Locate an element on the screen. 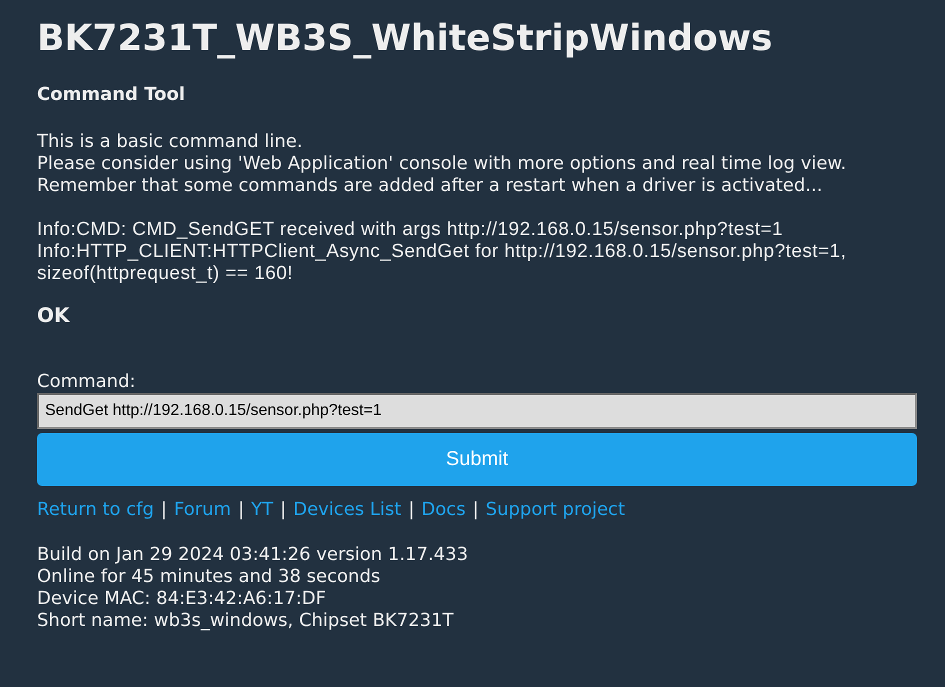 The height and width of the screenshot is (687, 945). page-title: BK7231T_WB3S_WhiteStripWindows is located at coordinates (404, 39).